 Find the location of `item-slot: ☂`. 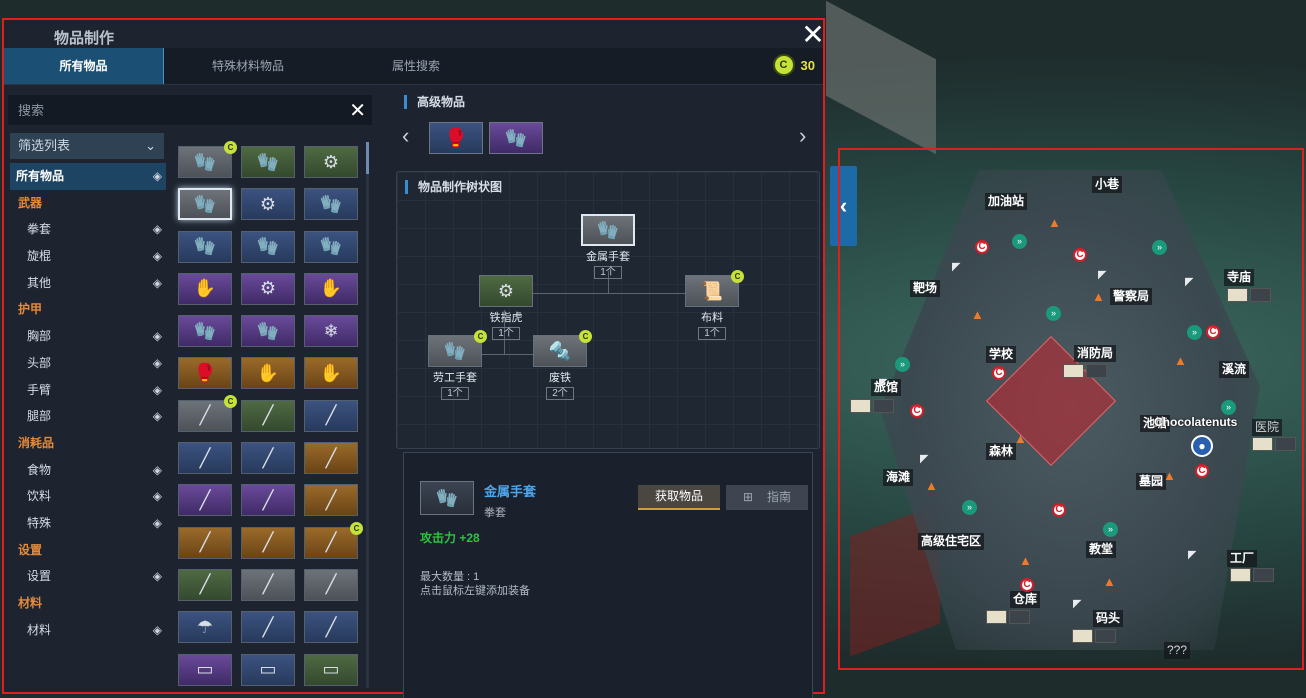

item-slot: ☂ is located at coordinates (205, 627).